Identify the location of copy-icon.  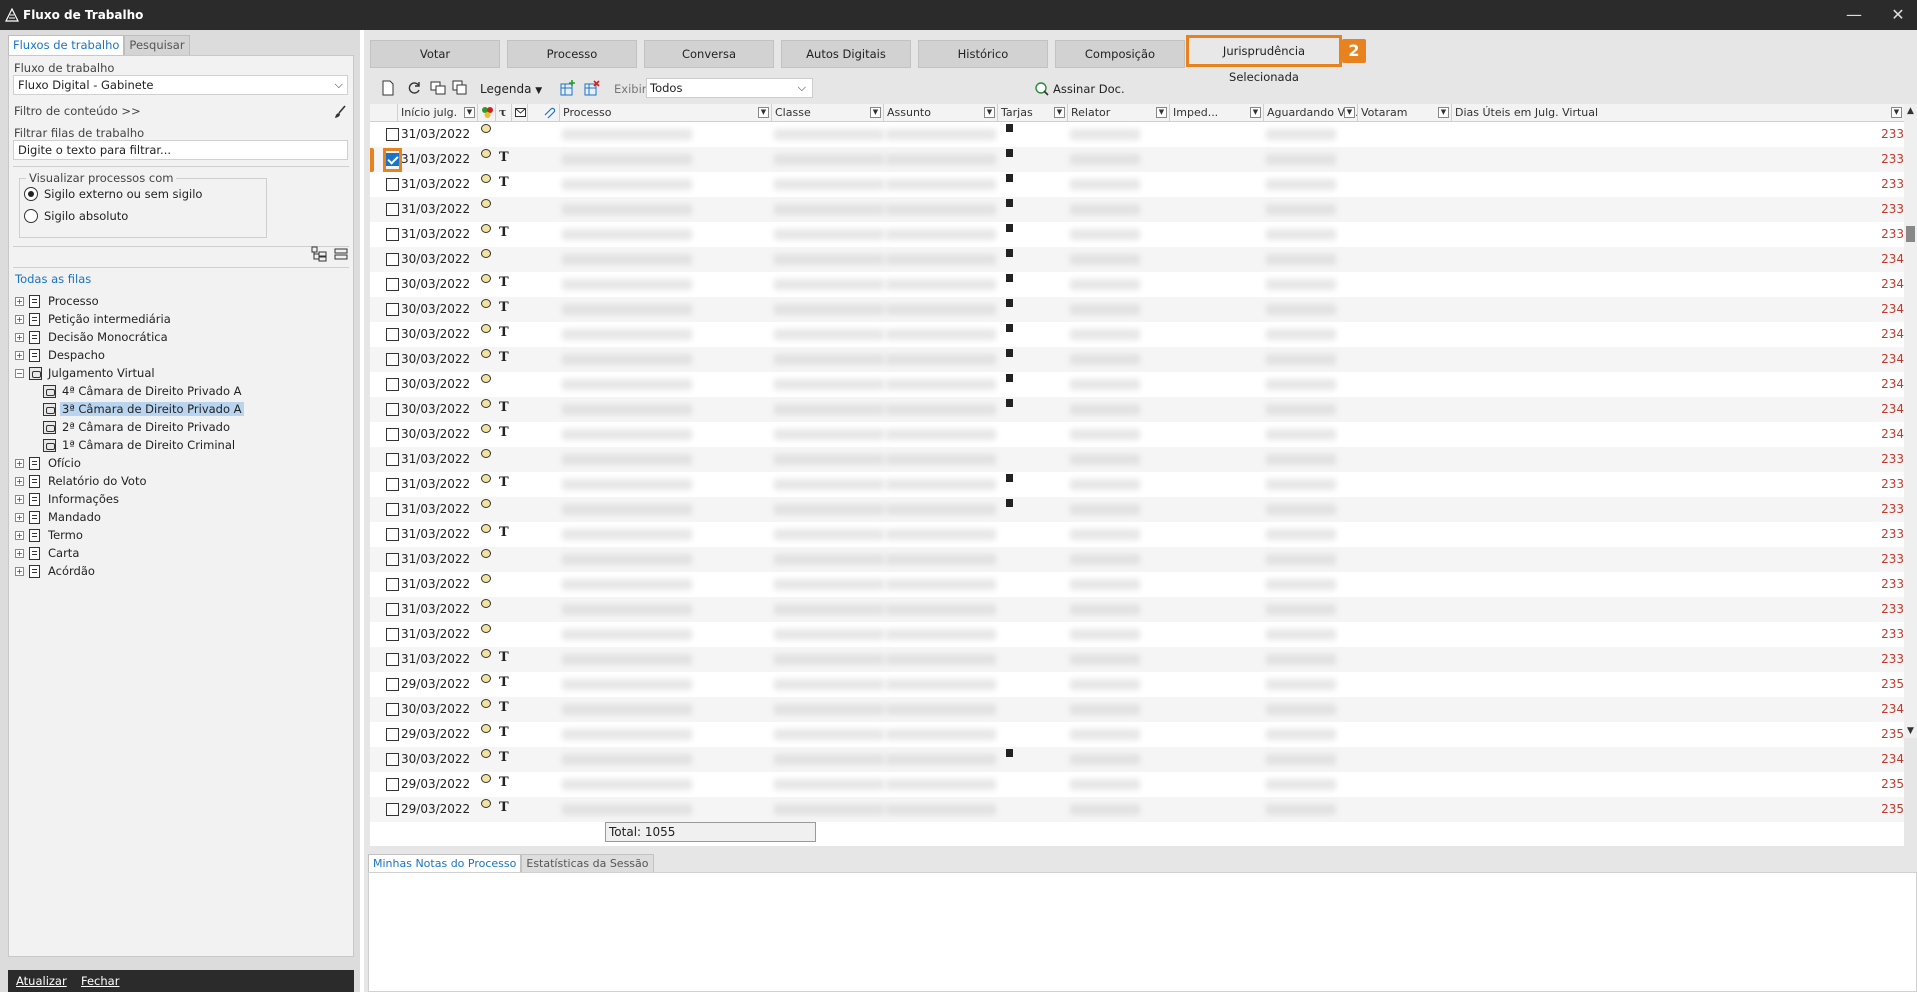
(460, 88).